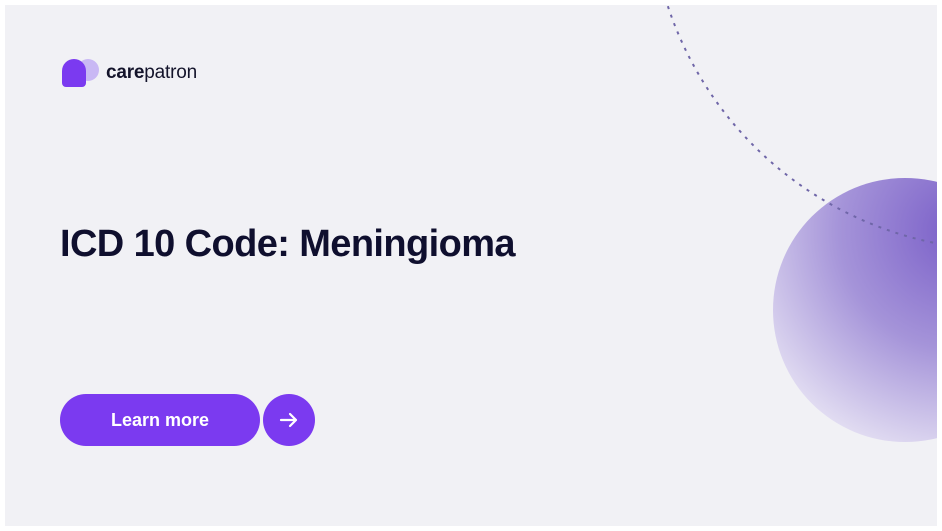 The height and width of the screenshot is (531, 942). Describe the element at coordinates (855, 310) in the screenshot. I see `decorative-orb` at that location.